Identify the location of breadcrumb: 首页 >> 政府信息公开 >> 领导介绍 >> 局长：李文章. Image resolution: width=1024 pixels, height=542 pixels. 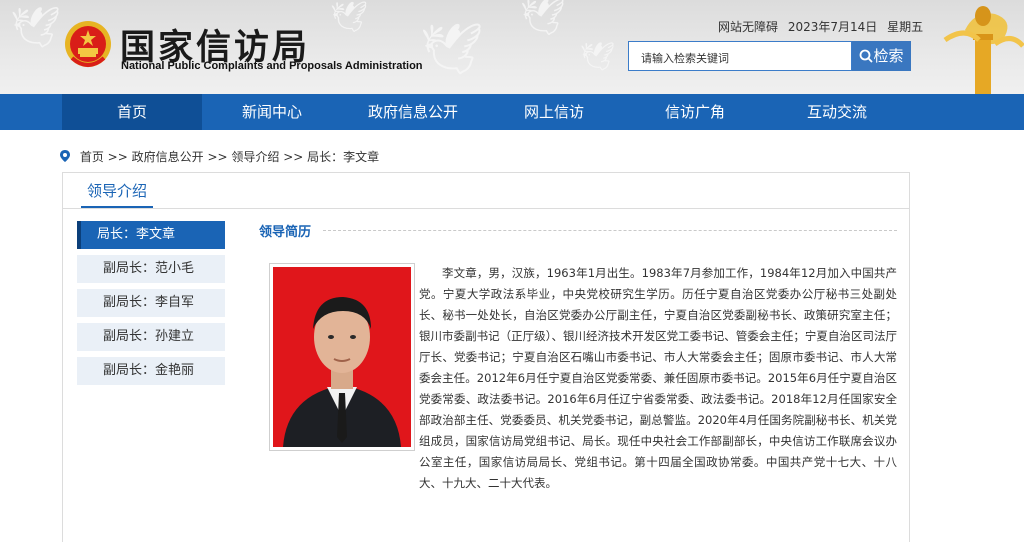
(219, 156).